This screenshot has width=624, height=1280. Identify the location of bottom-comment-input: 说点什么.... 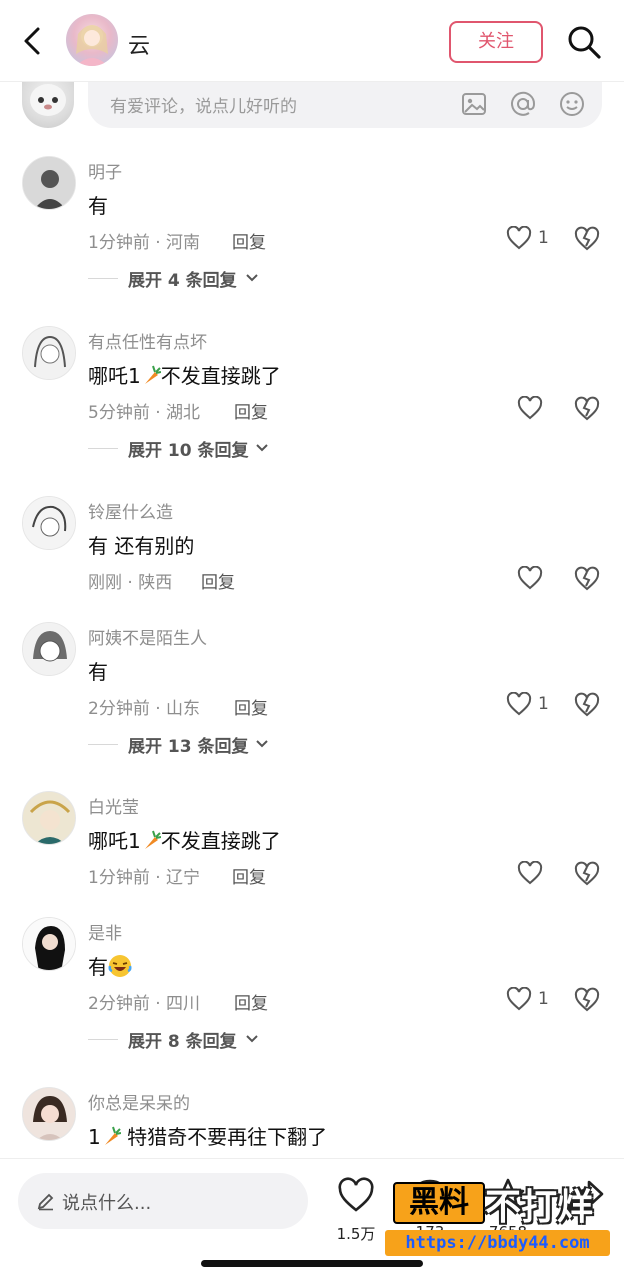
(163, 1201).